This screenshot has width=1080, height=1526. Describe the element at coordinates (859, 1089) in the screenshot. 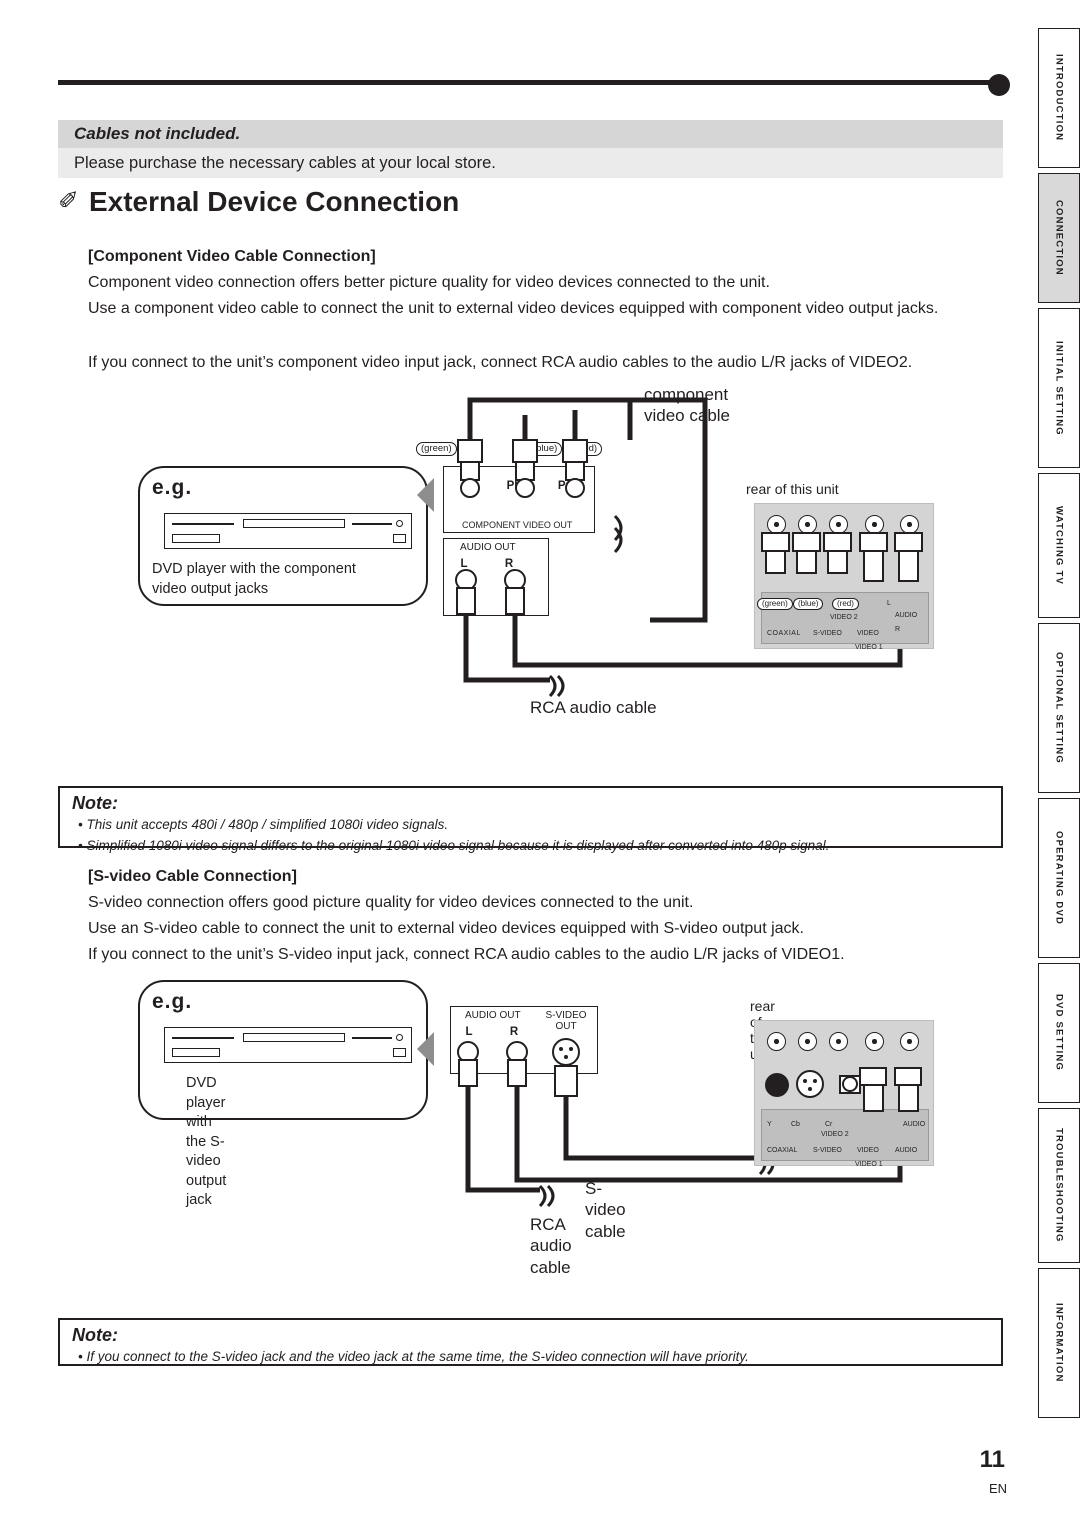

I see `svideo-rear-plugs` at that location.